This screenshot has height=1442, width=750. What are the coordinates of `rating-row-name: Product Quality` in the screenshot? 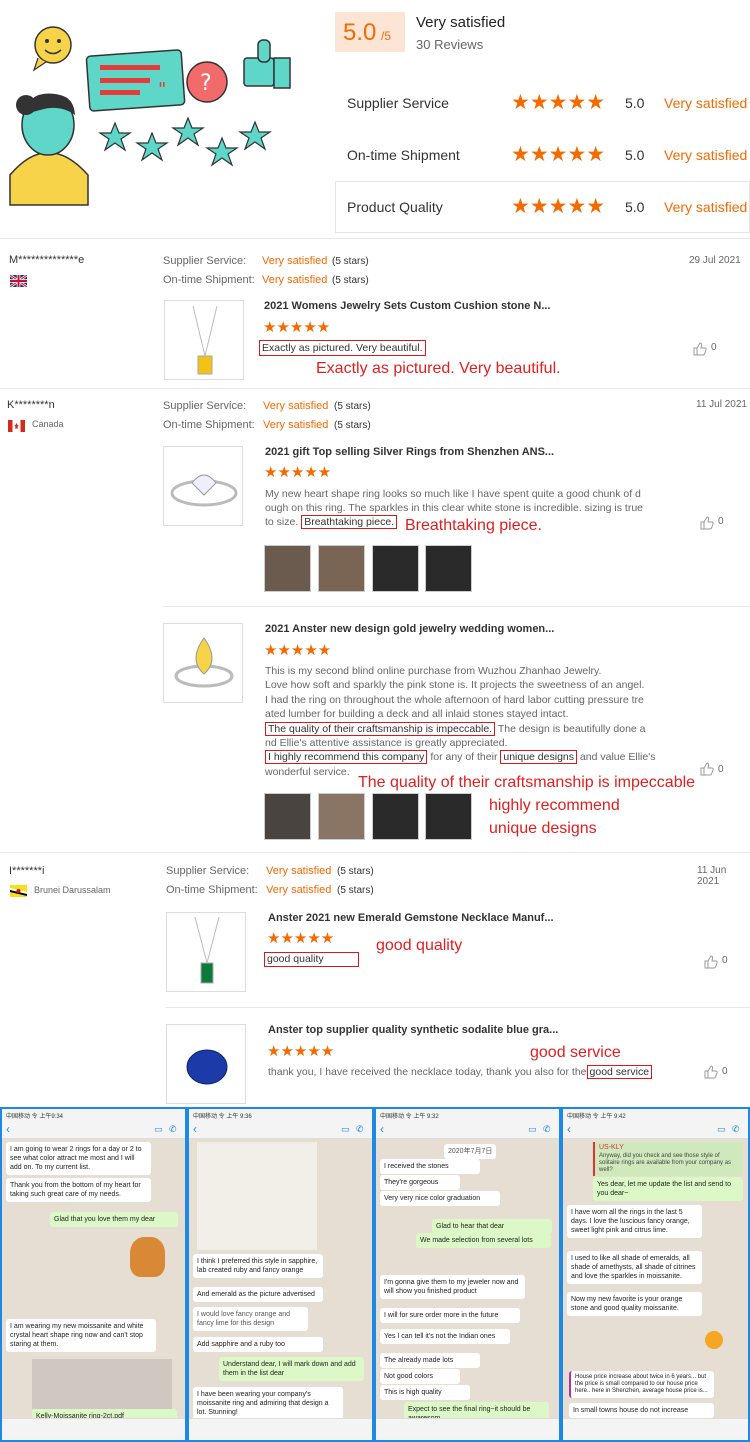 It's located at (395, 207).